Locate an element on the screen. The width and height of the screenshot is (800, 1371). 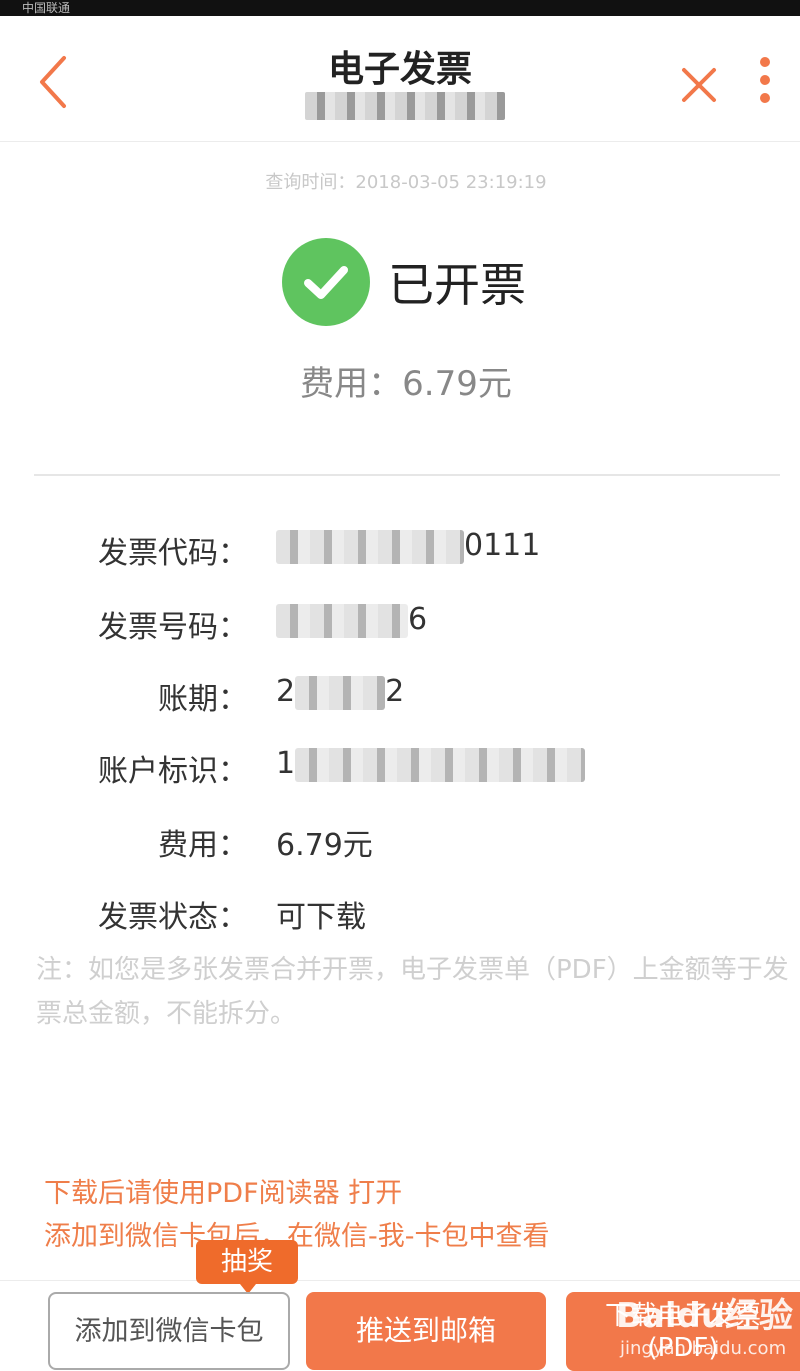
detail-value: 22 is located at coordinates (340, 692).